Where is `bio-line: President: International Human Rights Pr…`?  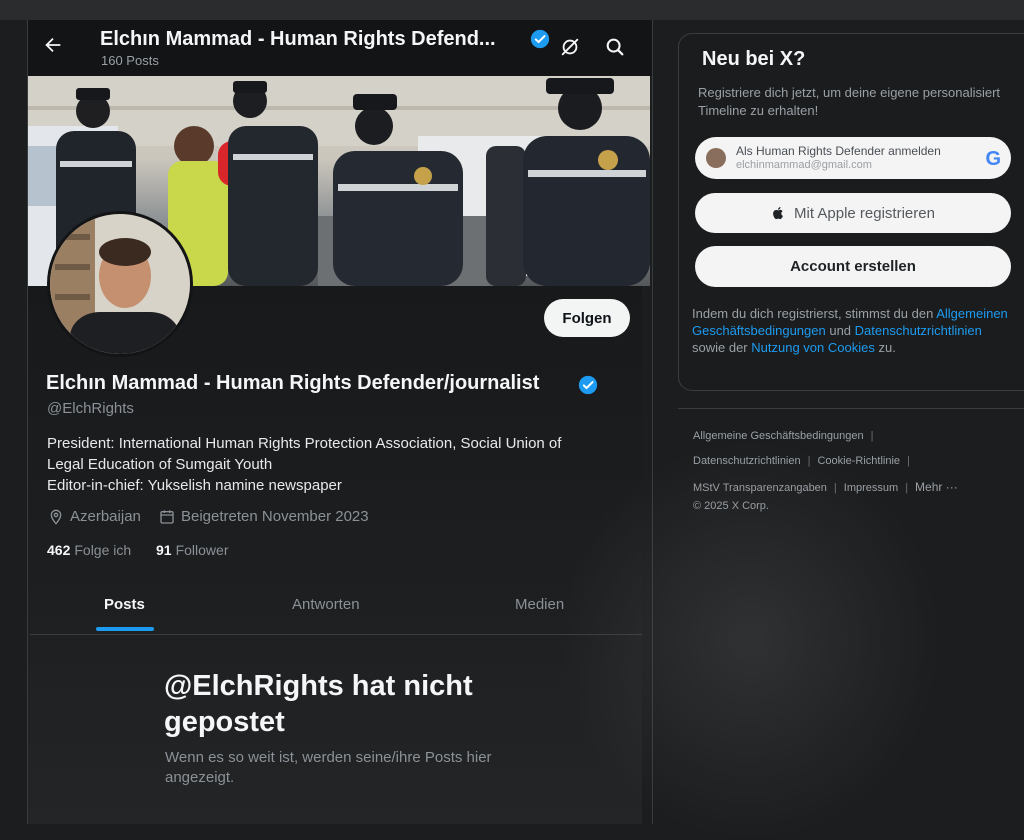
bio-line: President: International Human Rights Pr… is located at coordinates (304, 443).